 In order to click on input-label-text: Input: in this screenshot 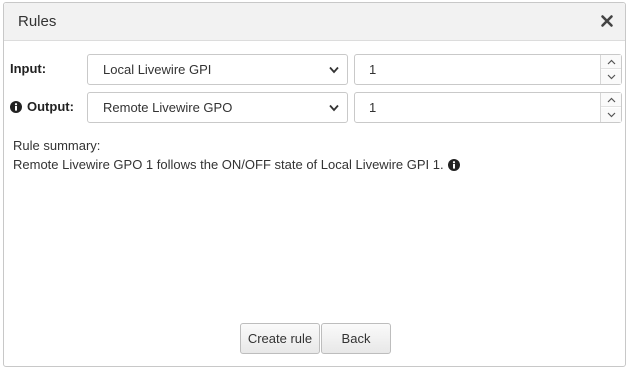, I will do `click(28, 68)`.